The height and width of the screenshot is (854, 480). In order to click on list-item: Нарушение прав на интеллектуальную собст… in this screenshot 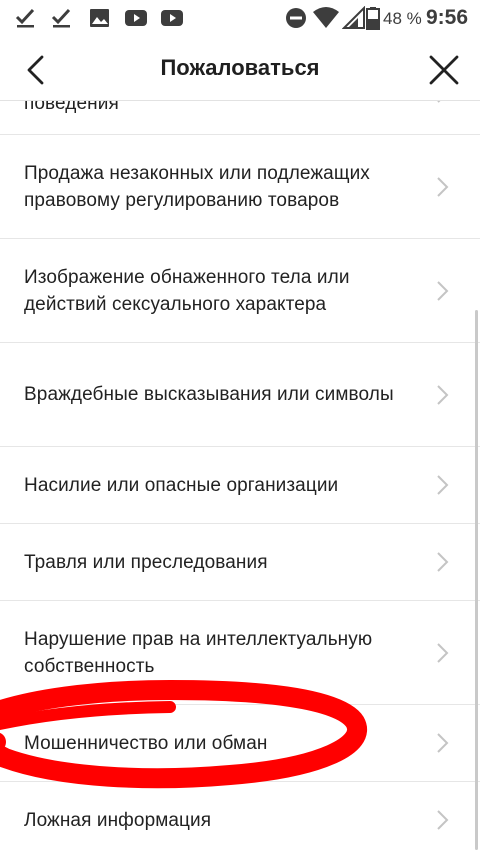, I will do `click(240, 653)`.